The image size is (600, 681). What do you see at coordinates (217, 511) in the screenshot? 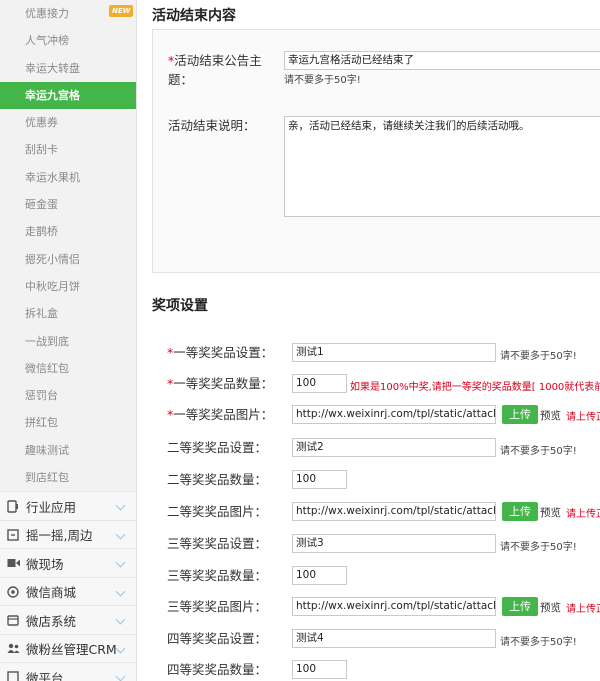
I see `prize2-image-label: 二等奖奖品图片：` at bounding box center [217, 511].